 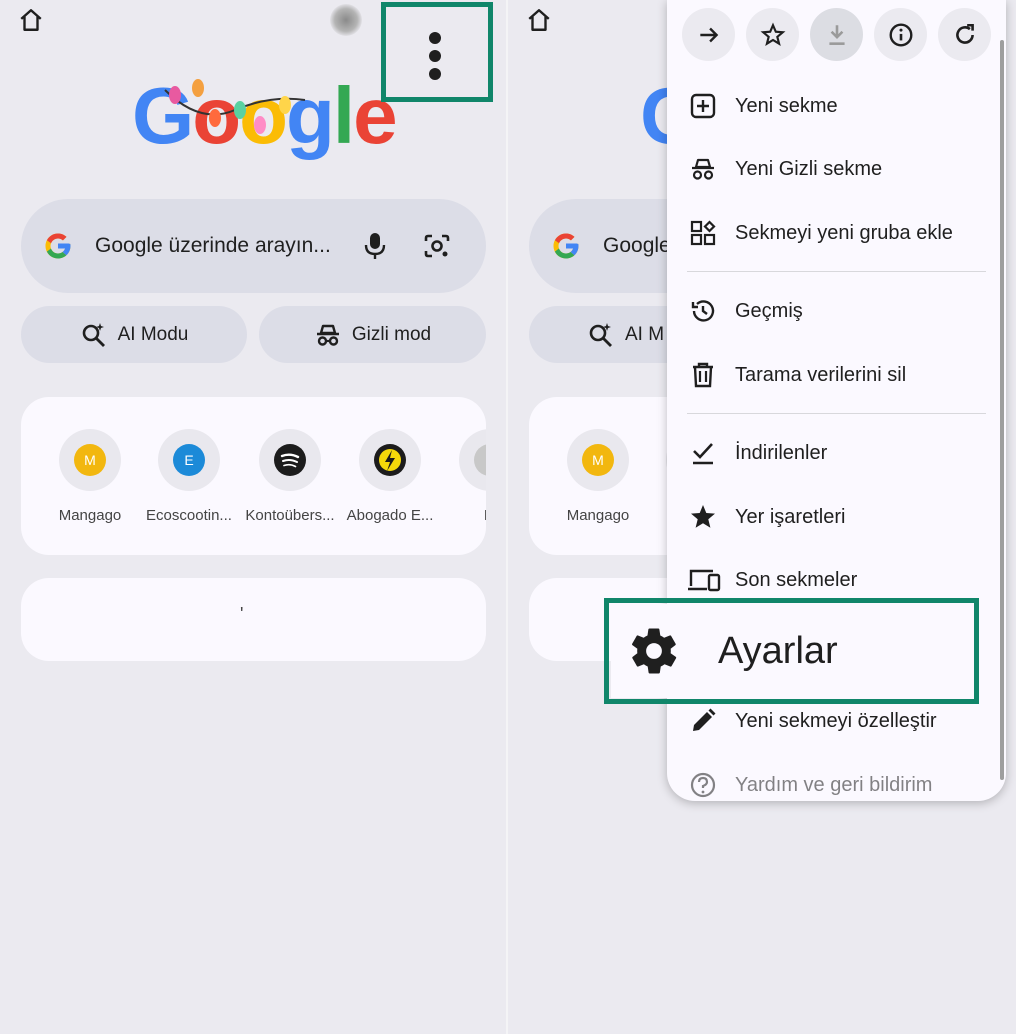 I want to click on reload-button, so click(x=964, y=34).